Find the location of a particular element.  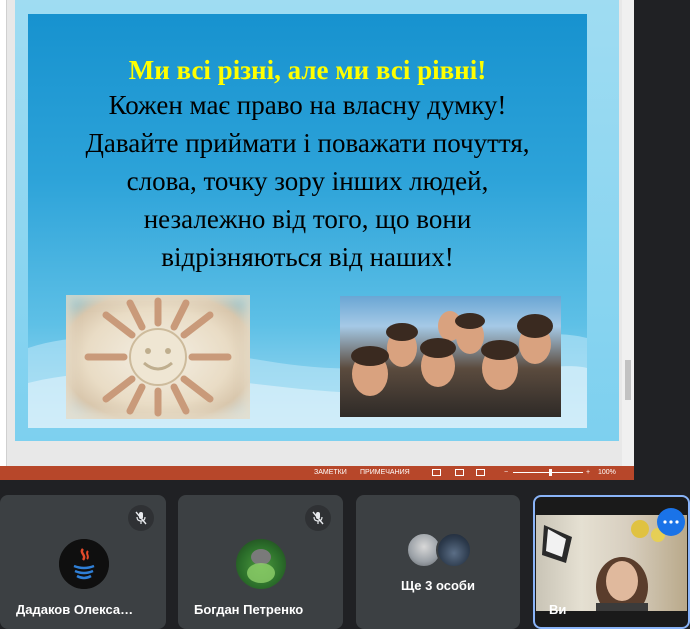

reading-view-icon is located at coordinates (480, 472).